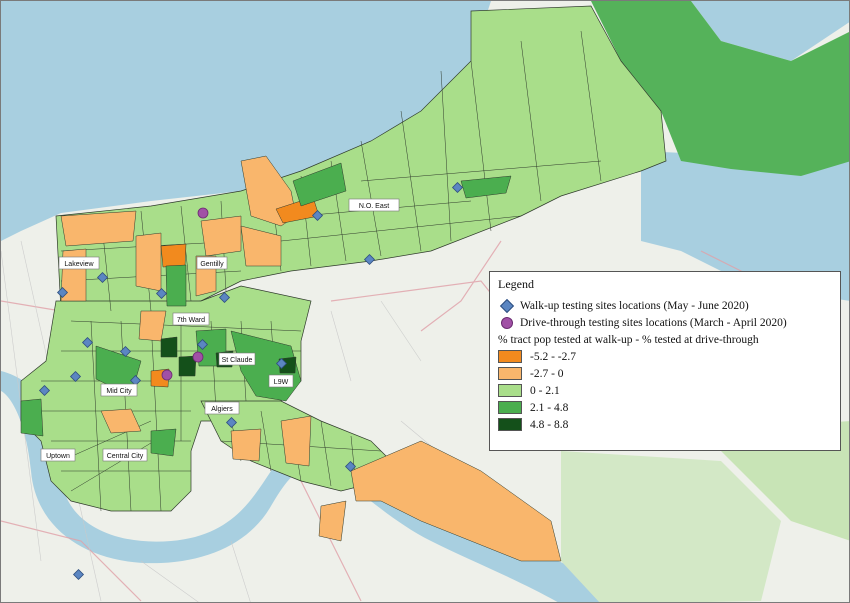 The height and width of the screenshot is (603, 850). Describe the element at coordinates (665, 390) in the screenshot. I see `legend-class-row: 0 - 2.1` at that location.